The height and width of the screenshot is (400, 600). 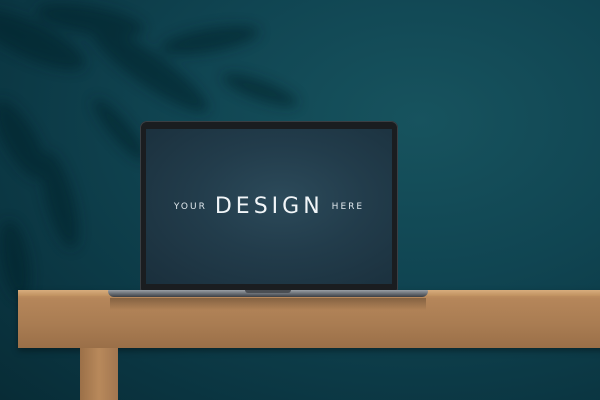 I want to click on table-leg, so click(x=99, y=374).